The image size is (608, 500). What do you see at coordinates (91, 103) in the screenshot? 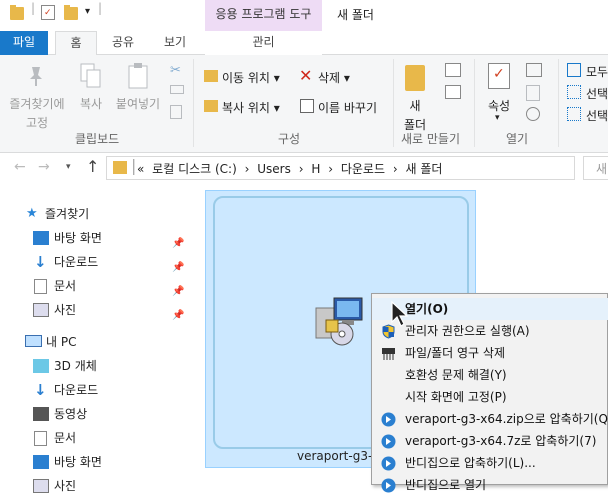
I see `copy-button: 복사` at bounding box center [91, 103].